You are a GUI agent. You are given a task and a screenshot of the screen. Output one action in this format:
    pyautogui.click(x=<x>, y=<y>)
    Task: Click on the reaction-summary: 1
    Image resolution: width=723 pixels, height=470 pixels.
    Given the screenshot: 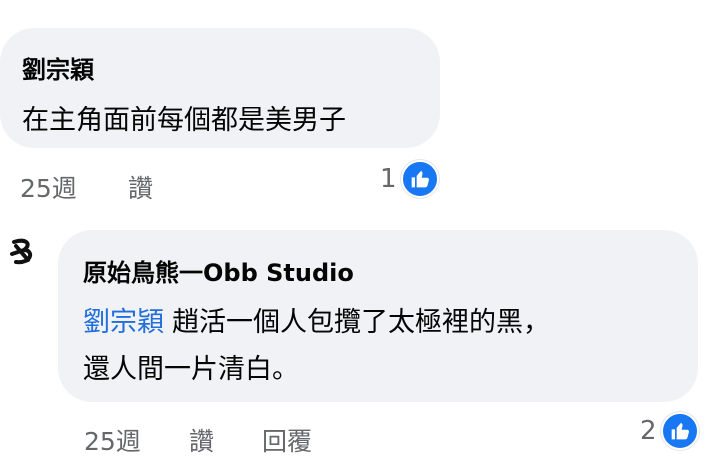 What is the action you would take?
    pyautogui.click(x=409, y=179)
    